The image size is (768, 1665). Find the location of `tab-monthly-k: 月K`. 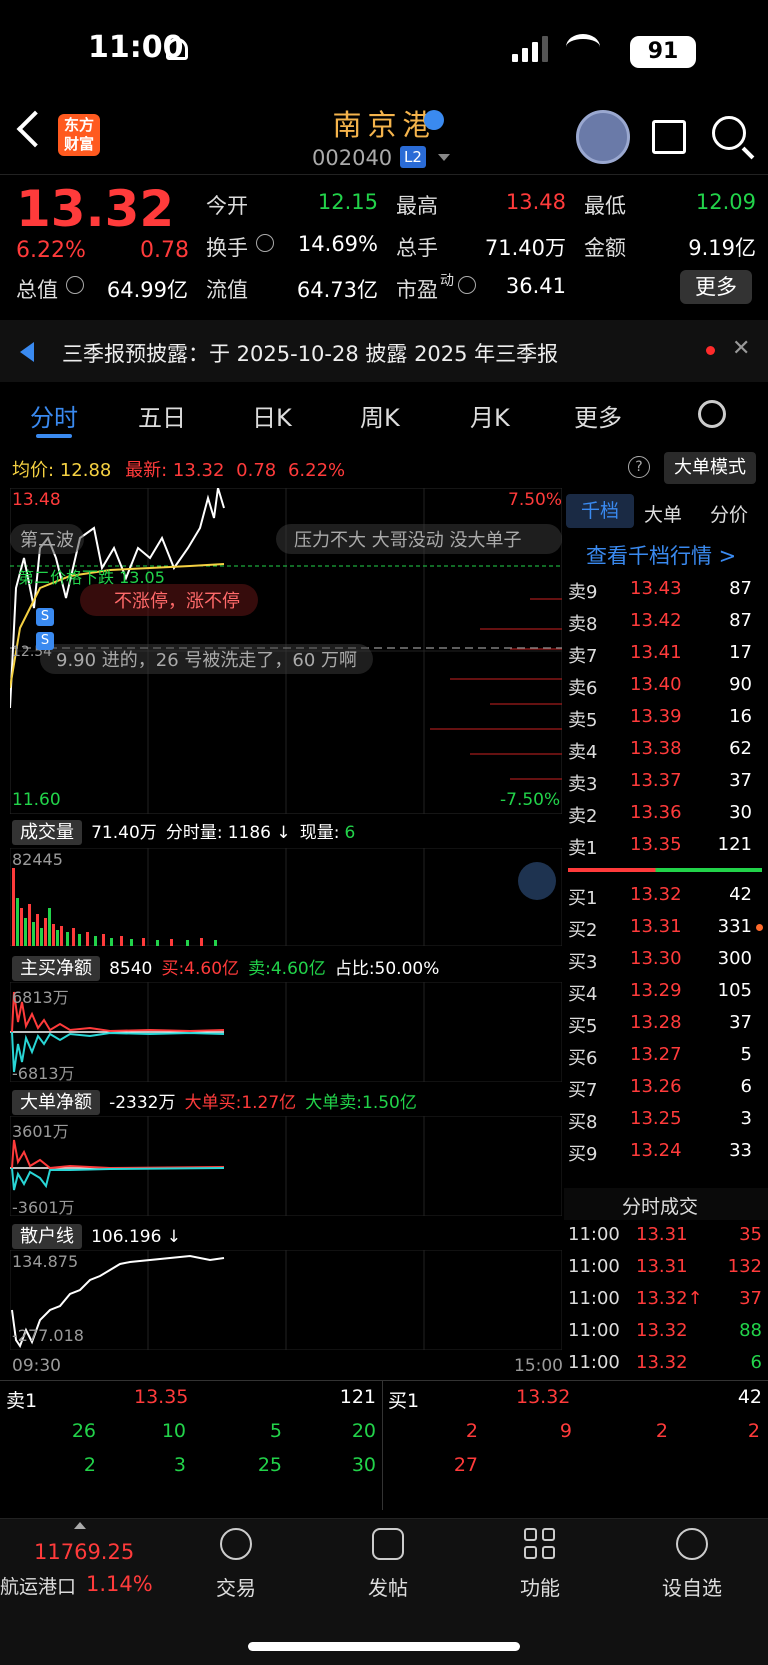

tab-monthly-k: 月K is located at coordinates (490, 415).